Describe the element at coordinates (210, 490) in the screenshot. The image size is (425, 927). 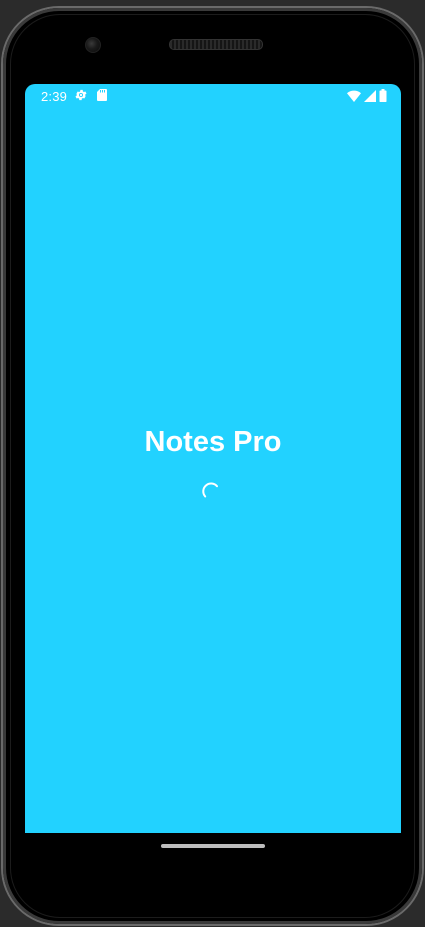
I see `progress-spinner-icon` at that location.